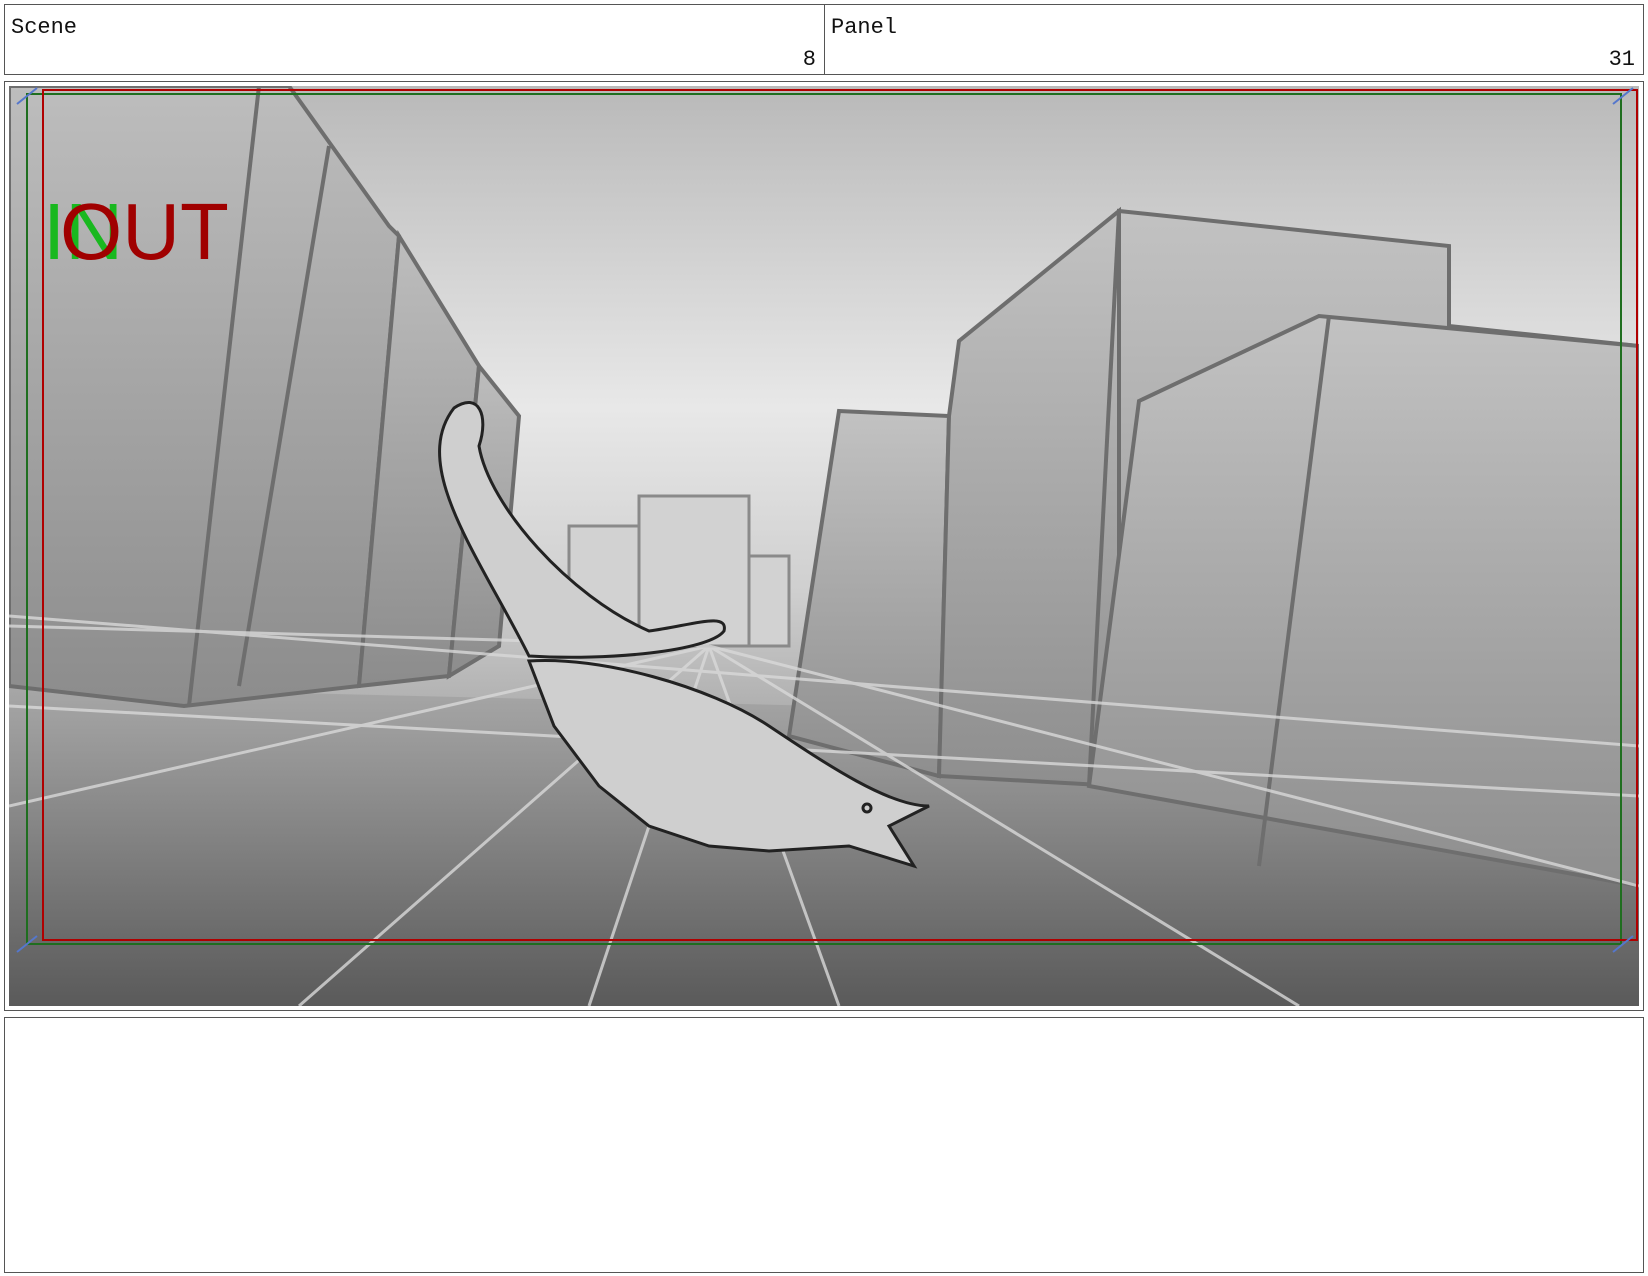 The width and height of the screenshot is (1648, 1276). What do you see at coordinates (44, 27) in the screenshot?
I see `scene-label: Scene` at bounding box center [44, 27].